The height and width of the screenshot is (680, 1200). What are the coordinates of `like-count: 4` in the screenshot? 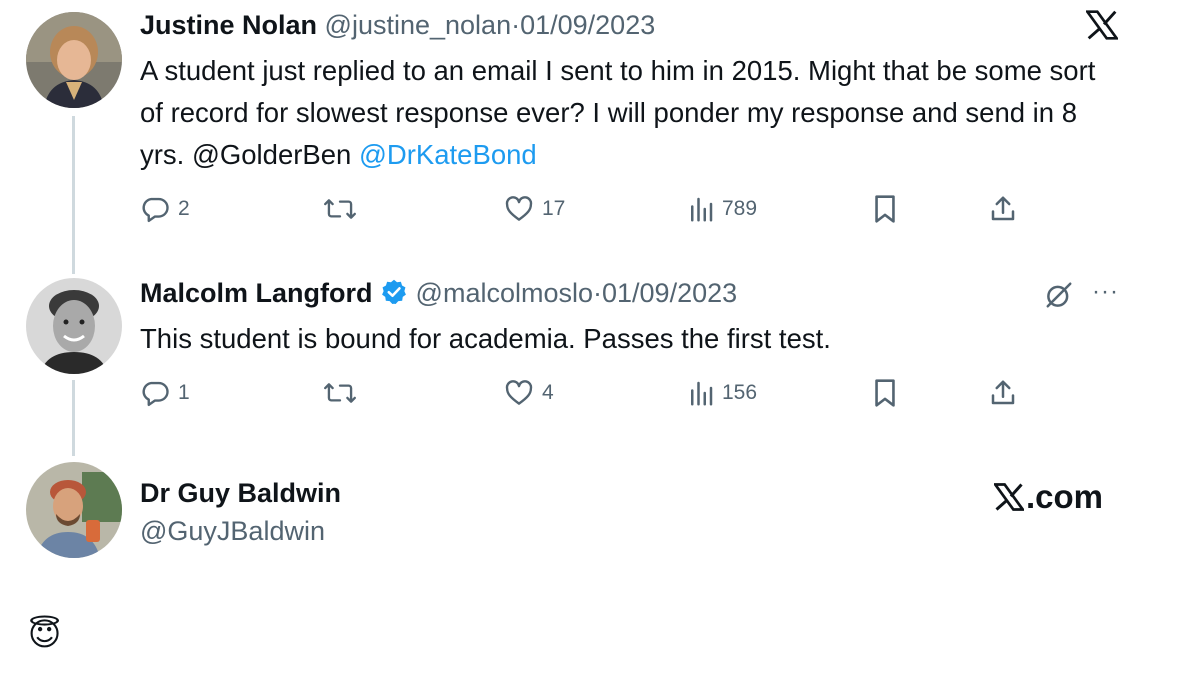 It's located at (548, 392).